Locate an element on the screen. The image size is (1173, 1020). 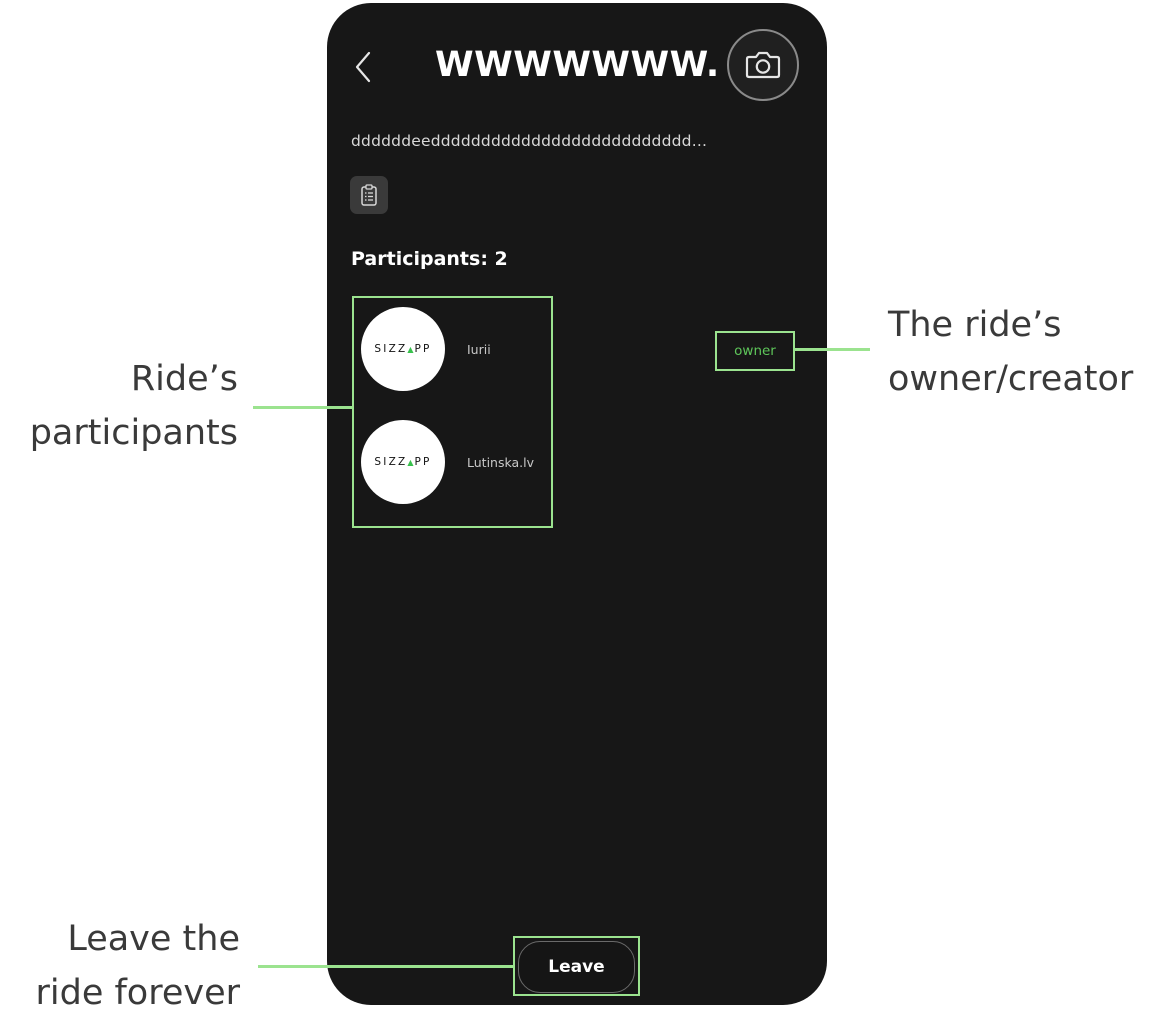
owner-badge: owner is located at coordinates (755, 351).